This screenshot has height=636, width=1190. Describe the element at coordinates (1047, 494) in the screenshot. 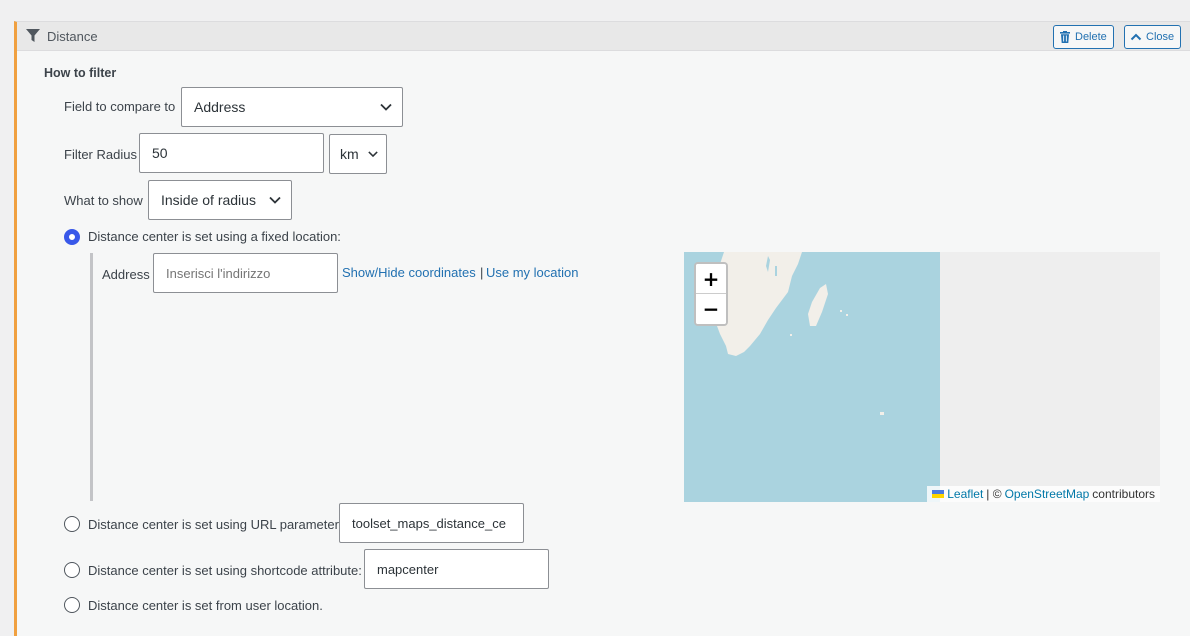

I see `openstreetmap-link: OpenStreetMap` at that location.